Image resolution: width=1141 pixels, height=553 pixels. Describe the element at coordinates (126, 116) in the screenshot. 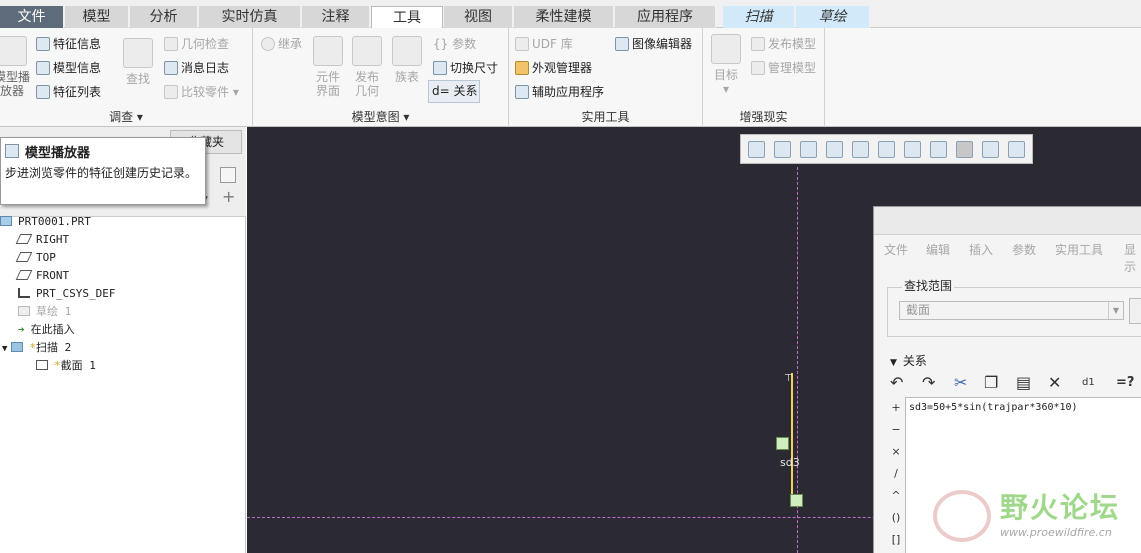

I see `group-investigate-label: 调查 ▾` at that location.